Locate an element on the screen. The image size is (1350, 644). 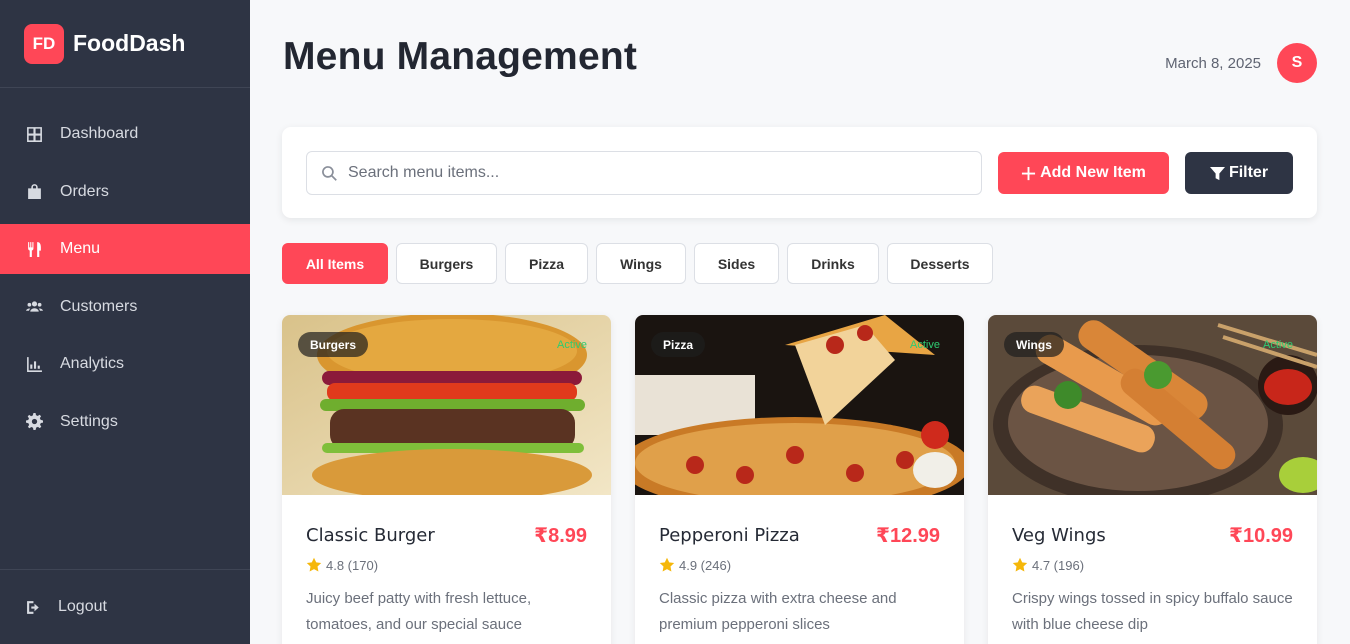
header-date: March 8, 2025 is located at coordinates (1213, 63).